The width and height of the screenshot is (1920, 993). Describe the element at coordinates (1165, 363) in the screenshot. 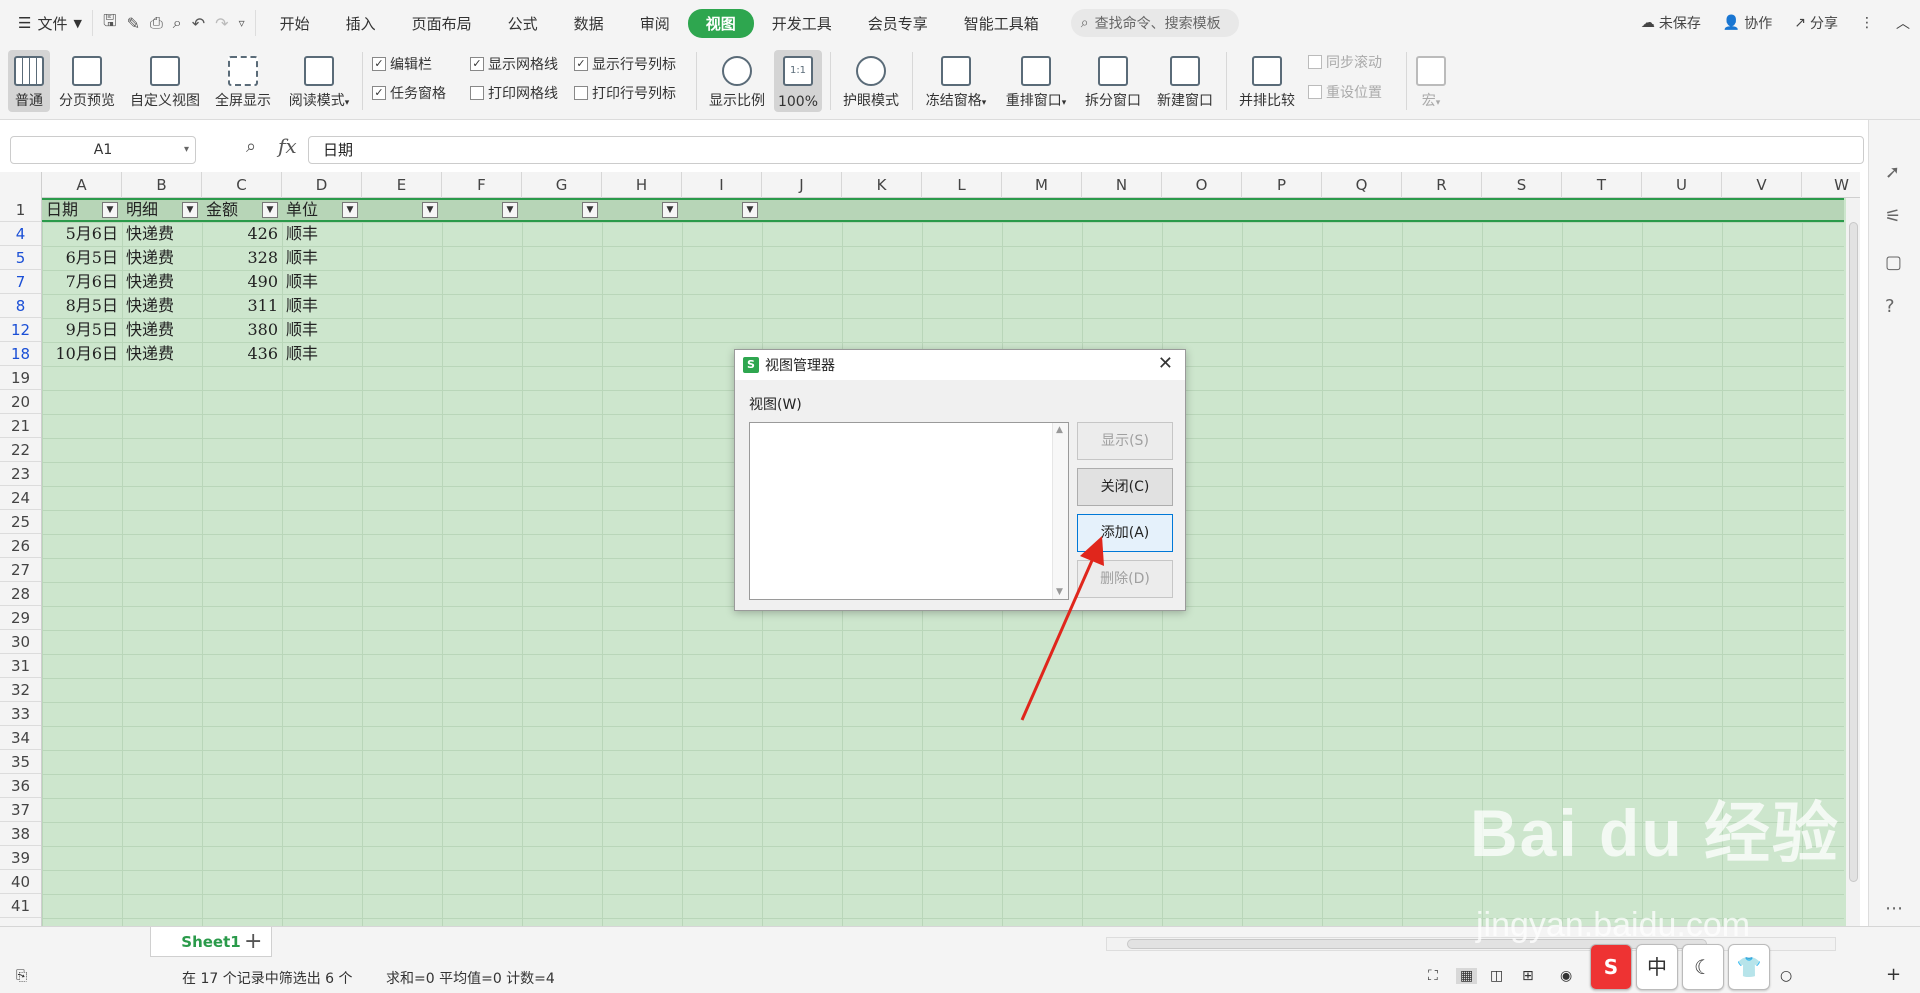

I see `close-icon: ✕` at that location.